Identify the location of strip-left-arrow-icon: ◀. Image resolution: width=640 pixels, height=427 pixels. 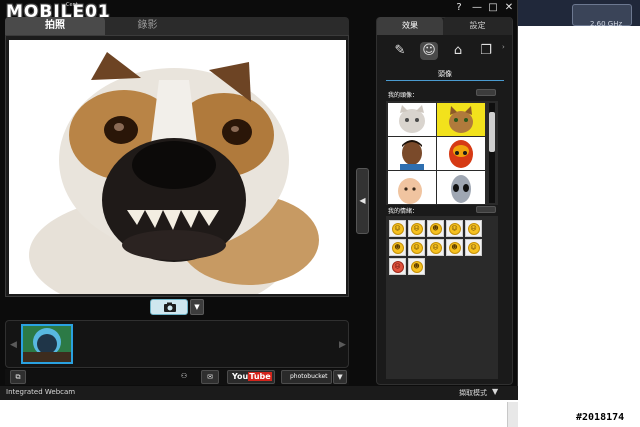
(13, 345).